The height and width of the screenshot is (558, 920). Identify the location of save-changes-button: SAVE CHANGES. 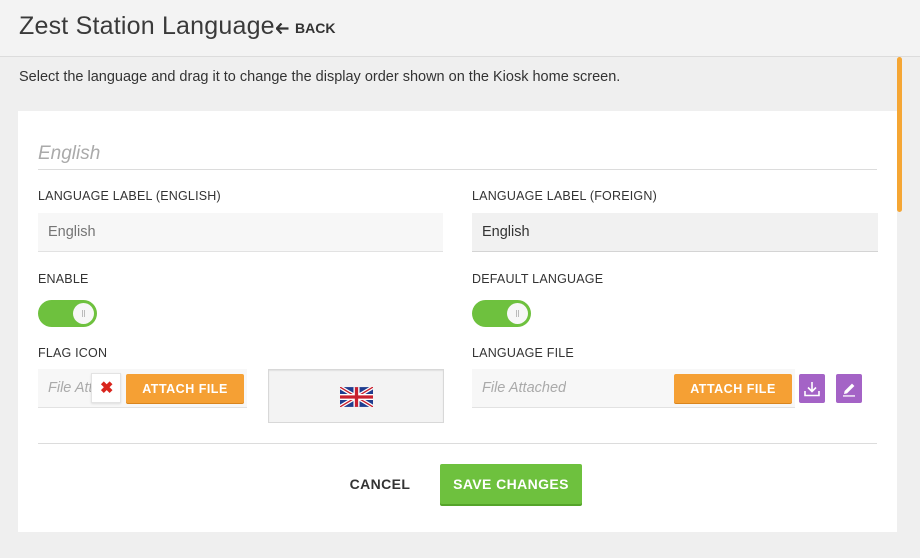
(511, 484).